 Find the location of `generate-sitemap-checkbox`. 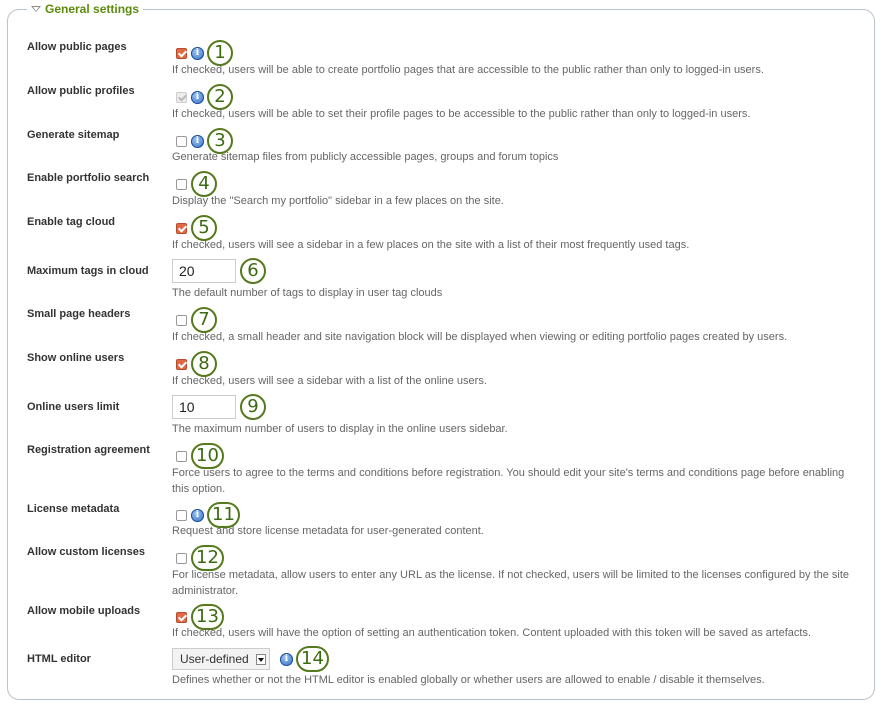

generate-sitemap-checkbox is located at coordinates (181, 141).